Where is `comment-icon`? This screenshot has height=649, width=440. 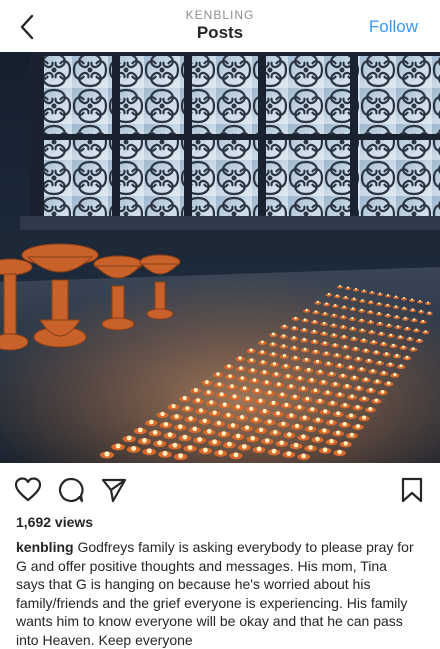 comment-icon is located at coordinates (71, 490).